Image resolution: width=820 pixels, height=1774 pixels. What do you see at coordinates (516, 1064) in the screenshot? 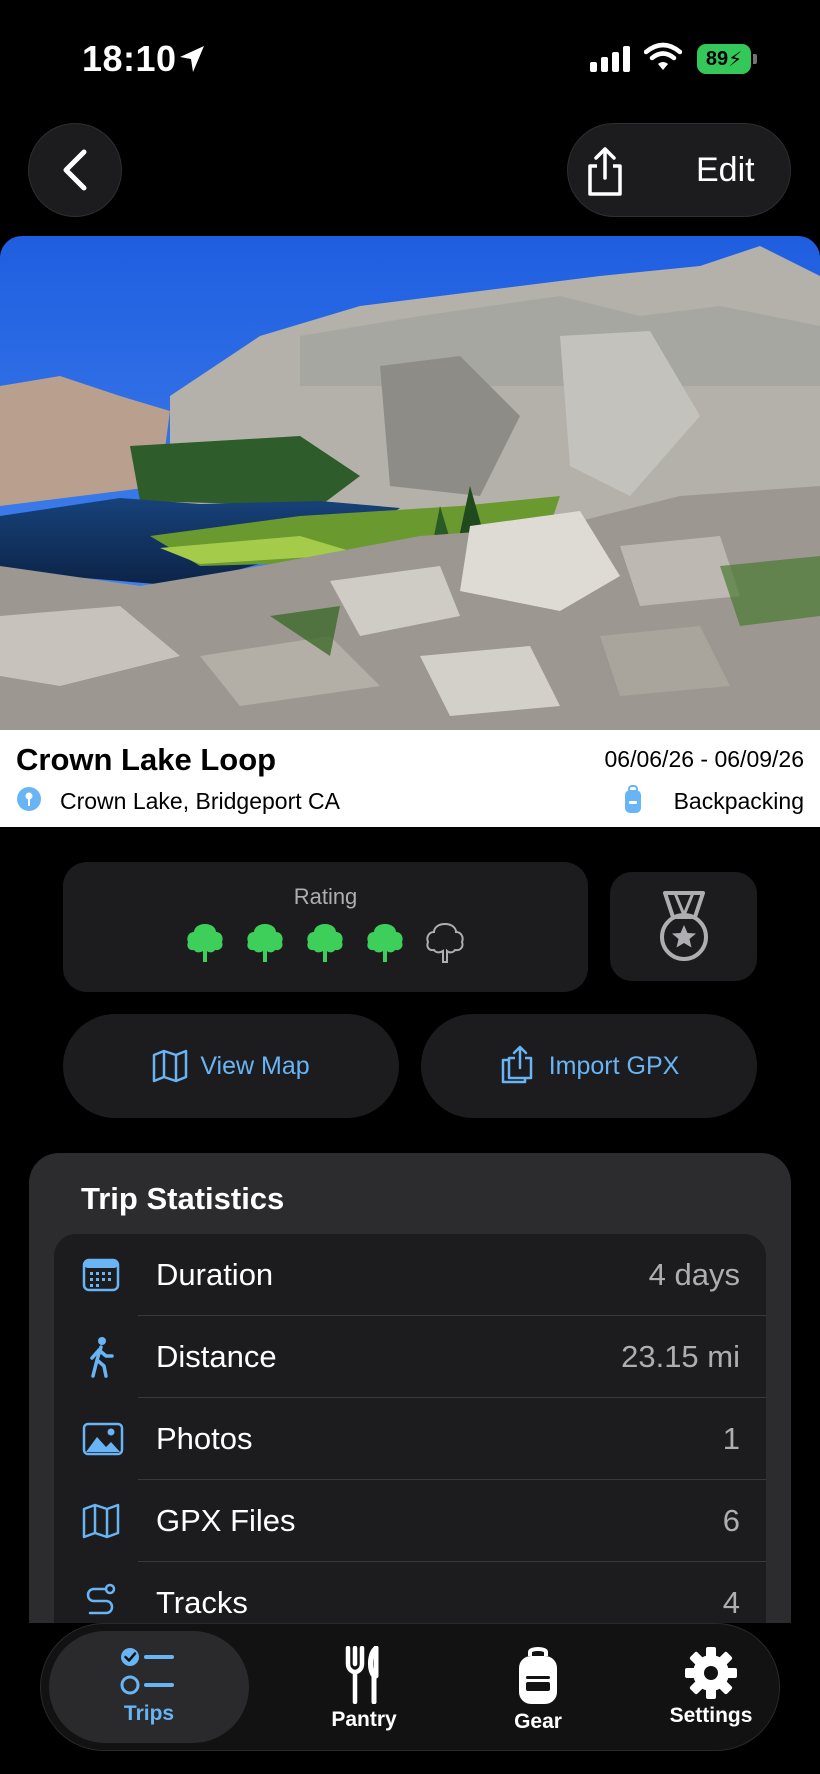
I see `import-icon` at bounding box center [516, 1064].